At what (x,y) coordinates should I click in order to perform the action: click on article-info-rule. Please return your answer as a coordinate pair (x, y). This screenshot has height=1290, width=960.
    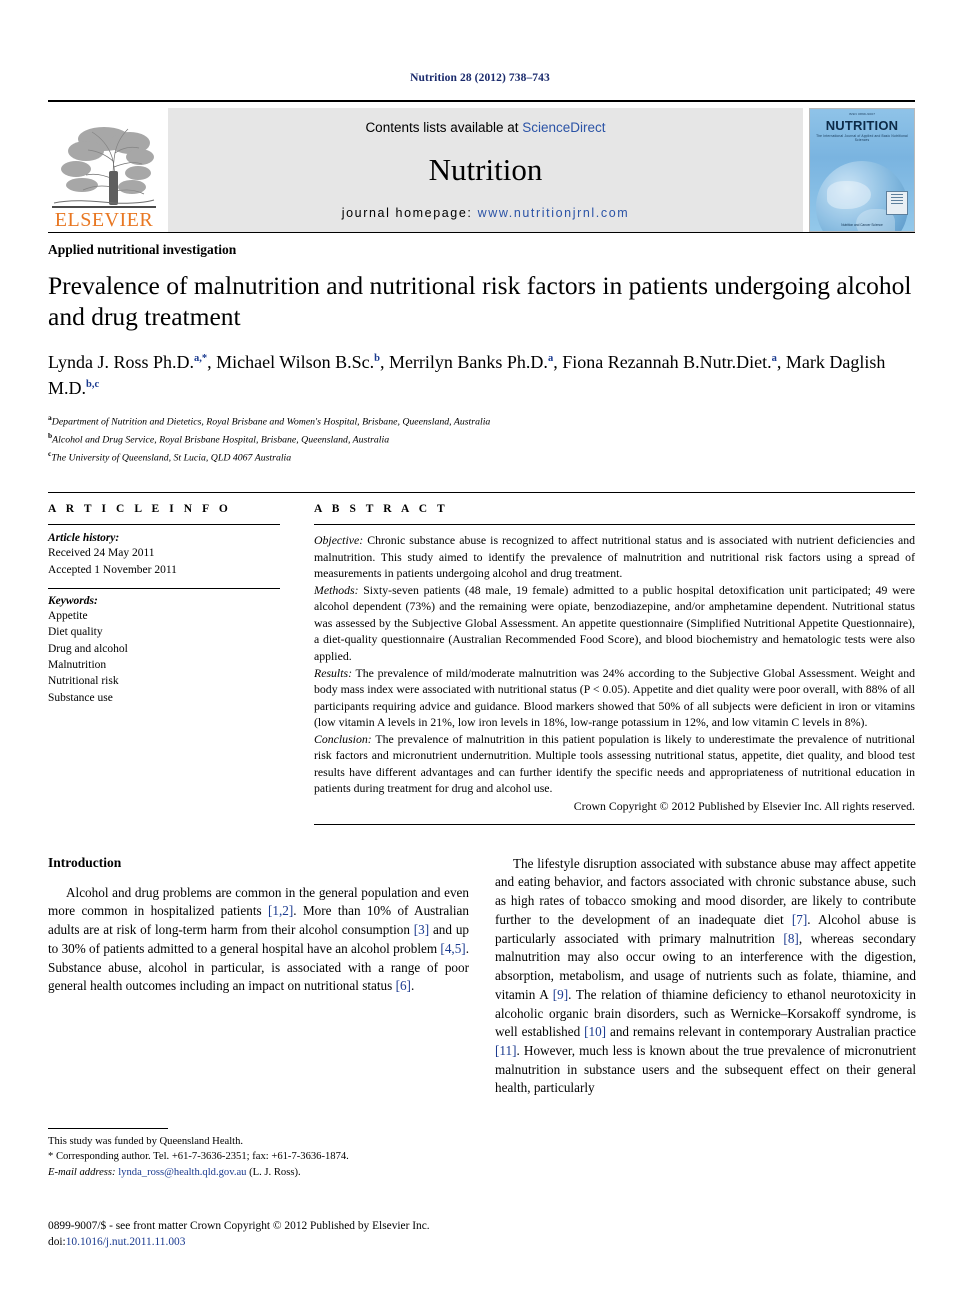
    Looking at the image, I should click on (164, 525).